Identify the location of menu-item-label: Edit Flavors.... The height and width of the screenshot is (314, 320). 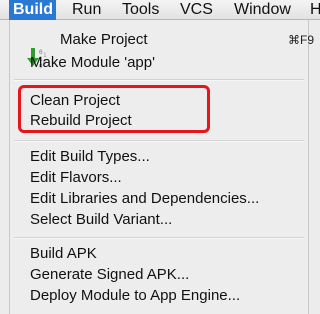
(76, 177).